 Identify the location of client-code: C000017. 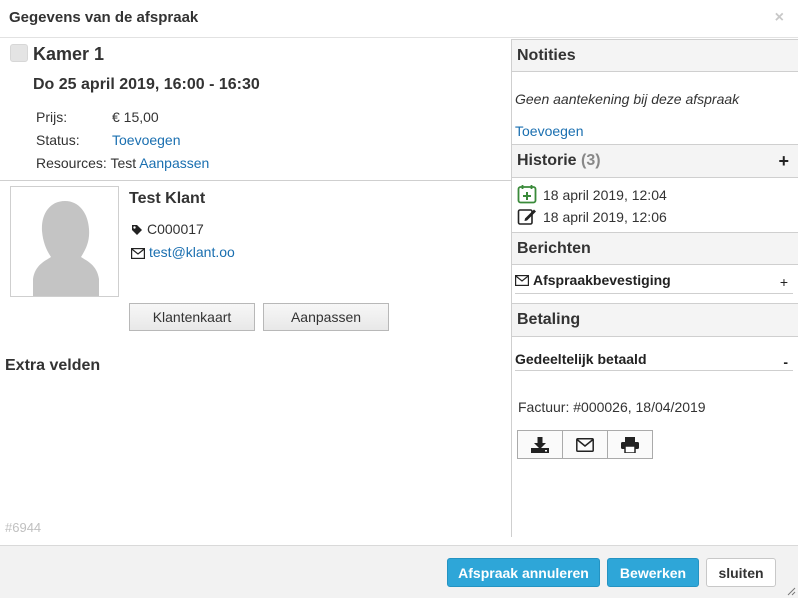
(175, 229).